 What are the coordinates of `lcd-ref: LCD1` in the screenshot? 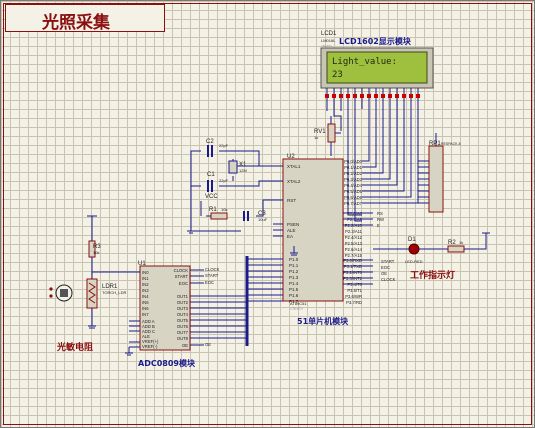 It's located at (329, 34).